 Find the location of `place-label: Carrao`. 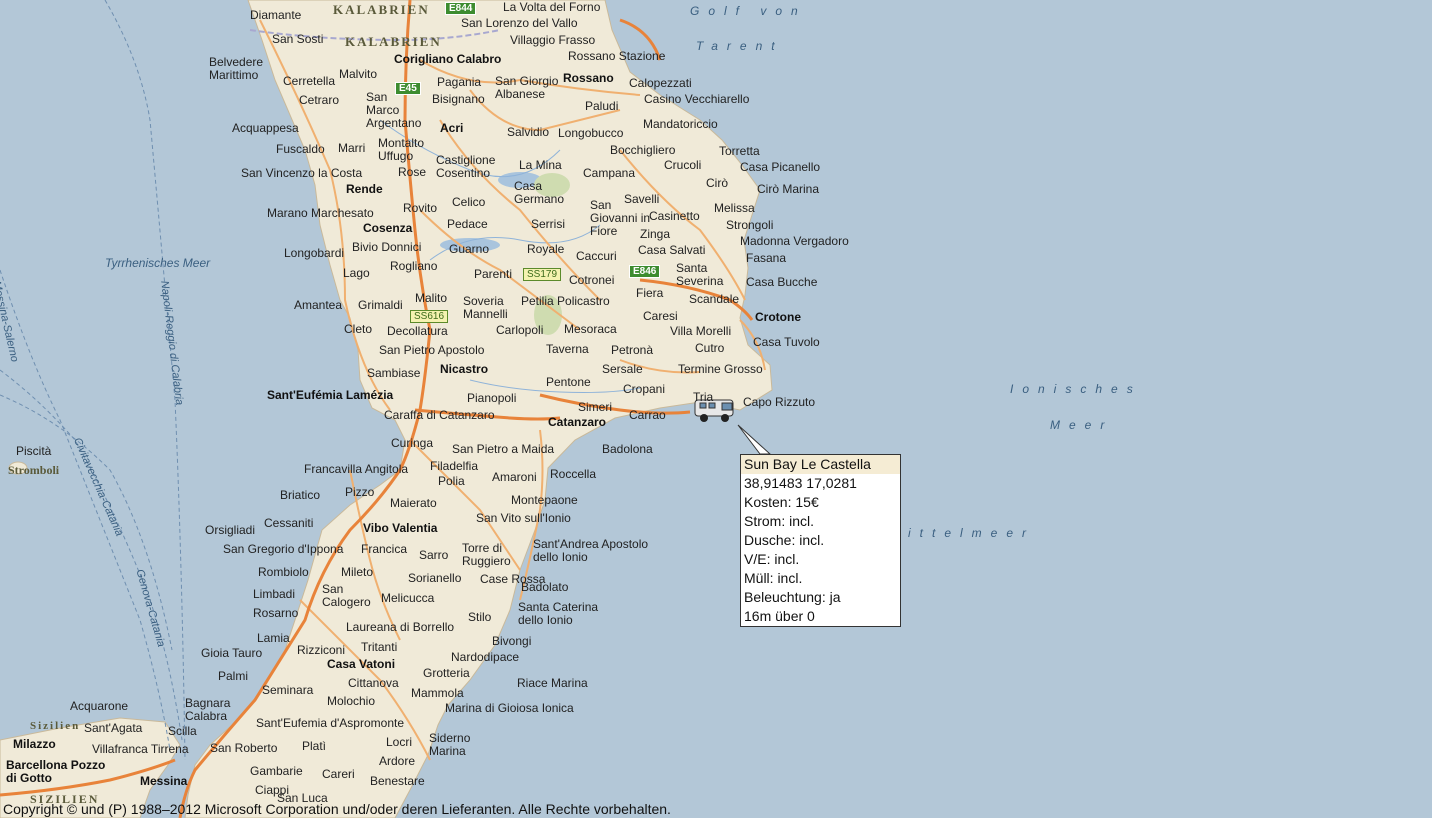

place-label: Carrao is located at coordinates (647, 415).